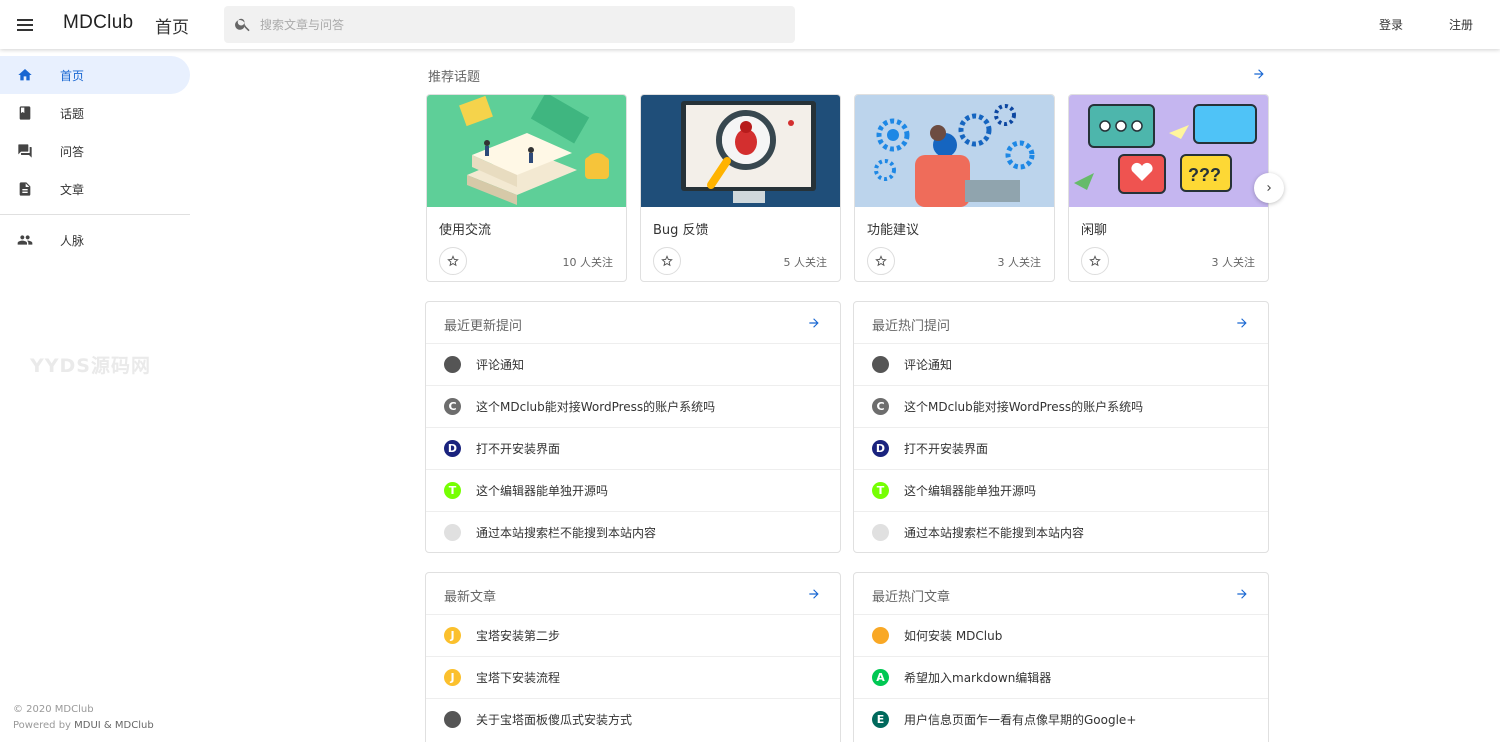 The image size is (1500, 742). Describe the element at coordinates (470, 597) in the screenshot. I see `card-title: 最新文章` at that location.